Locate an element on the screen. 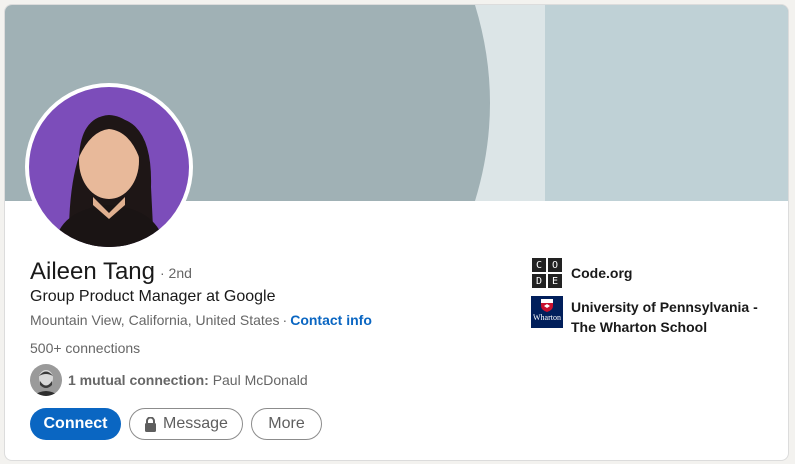 The image size is (795, 464). profile-photo is located at coordinates (109, 167).